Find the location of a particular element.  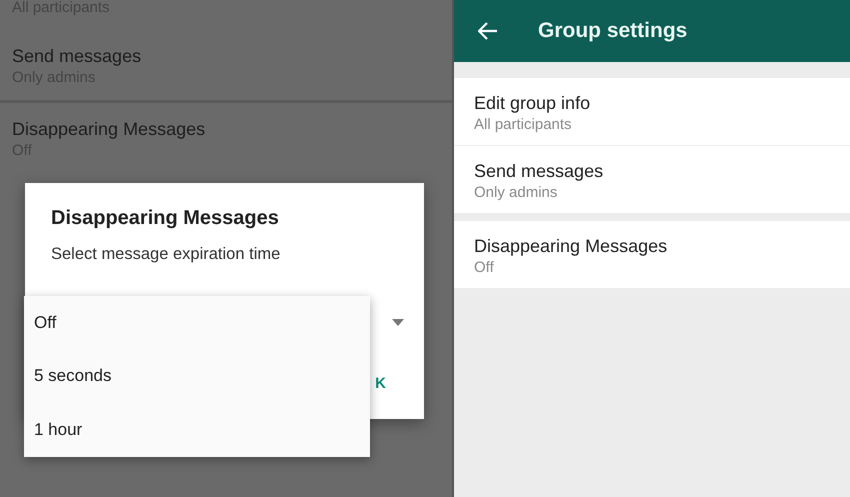

setting-value: Off is located at coordinates (484, 268).